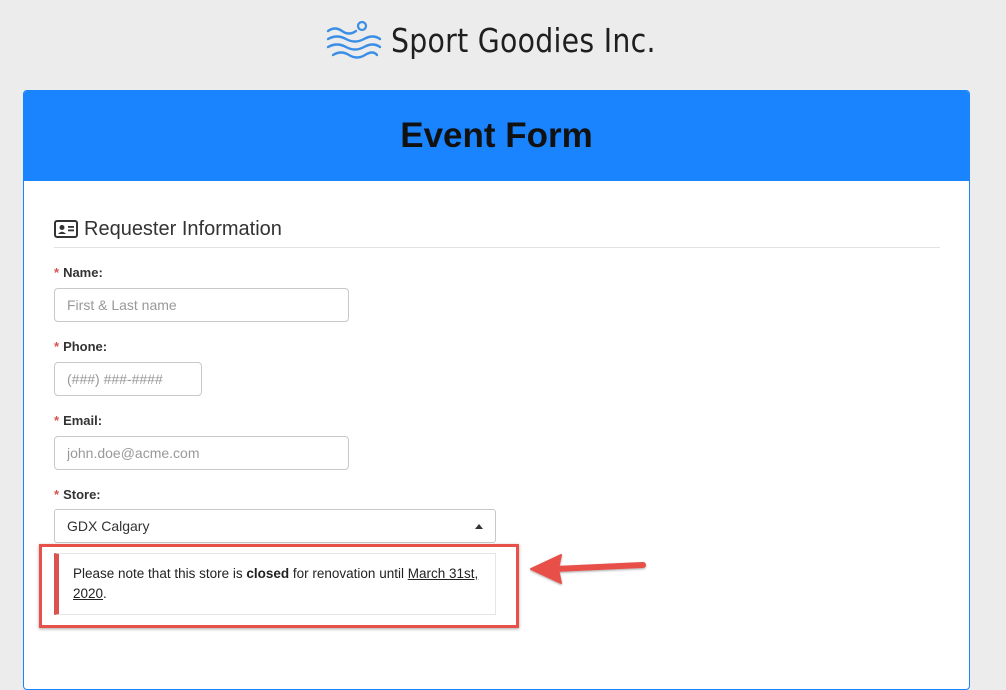 The width and height of the screenshot is (1006, 690). I want to click on name-input, so click(201, 305).